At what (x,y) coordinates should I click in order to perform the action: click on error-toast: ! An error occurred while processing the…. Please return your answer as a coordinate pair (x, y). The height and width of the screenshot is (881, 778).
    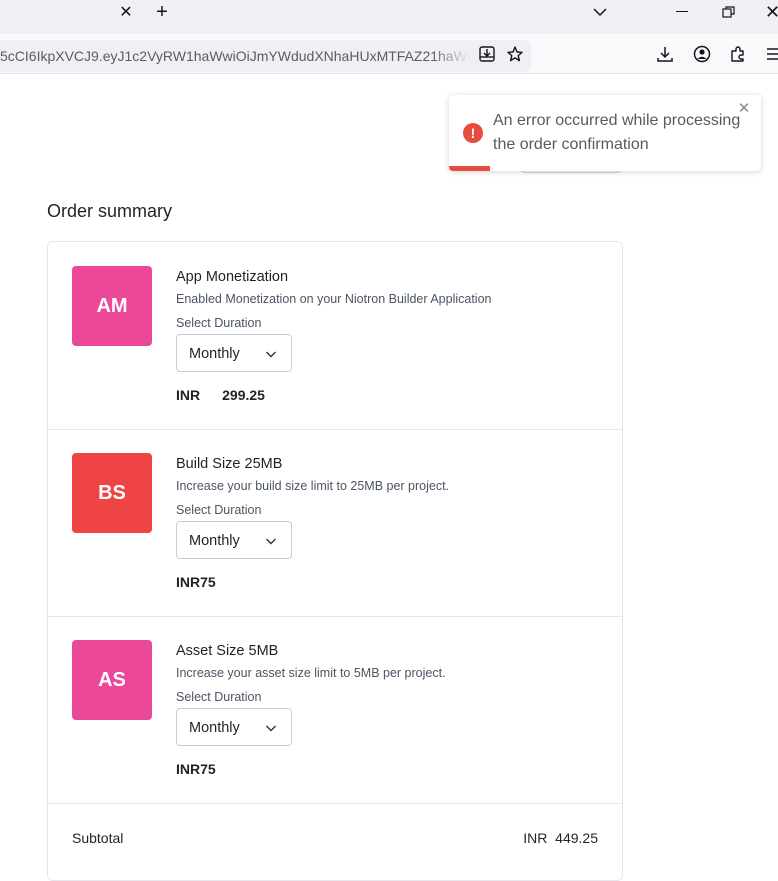
    Looking at the image, I should click on (605, 133).